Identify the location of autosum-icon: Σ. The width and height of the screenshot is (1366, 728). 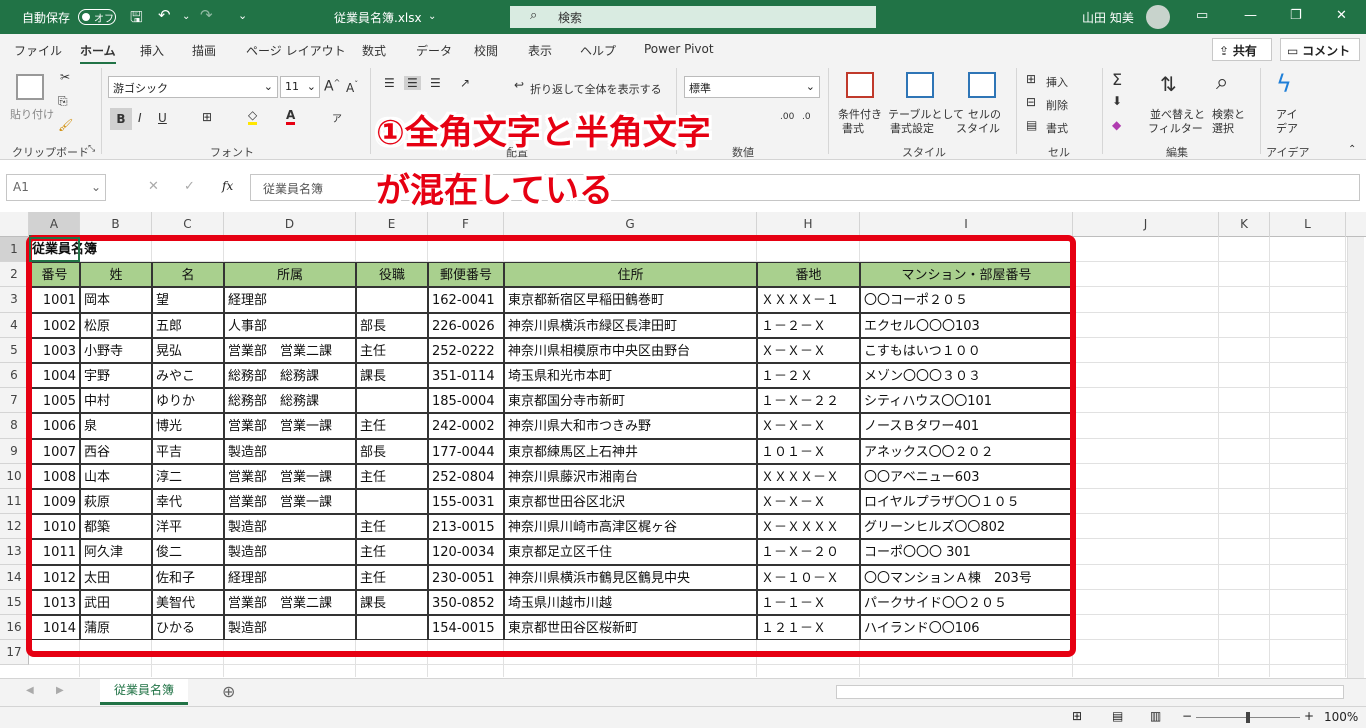
(1117, 79).